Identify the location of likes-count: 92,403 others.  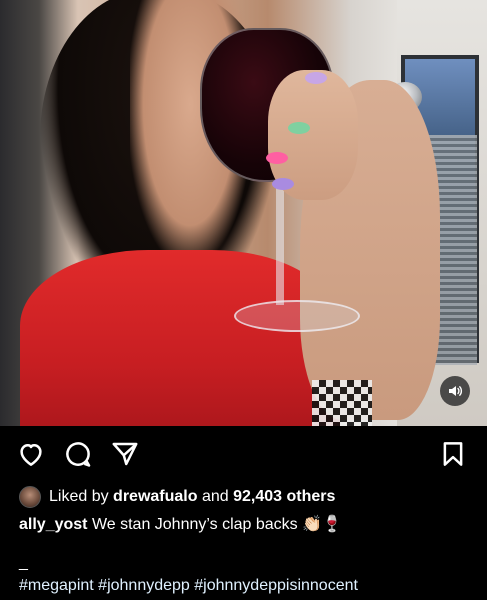
(284, 497).